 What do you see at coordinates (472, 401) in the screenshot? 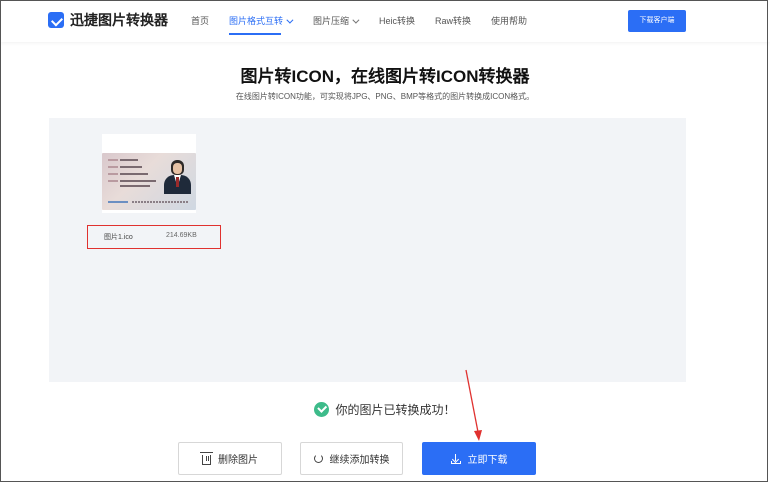
I see `annotation-arrow-line` at bounding box center [472, 401].